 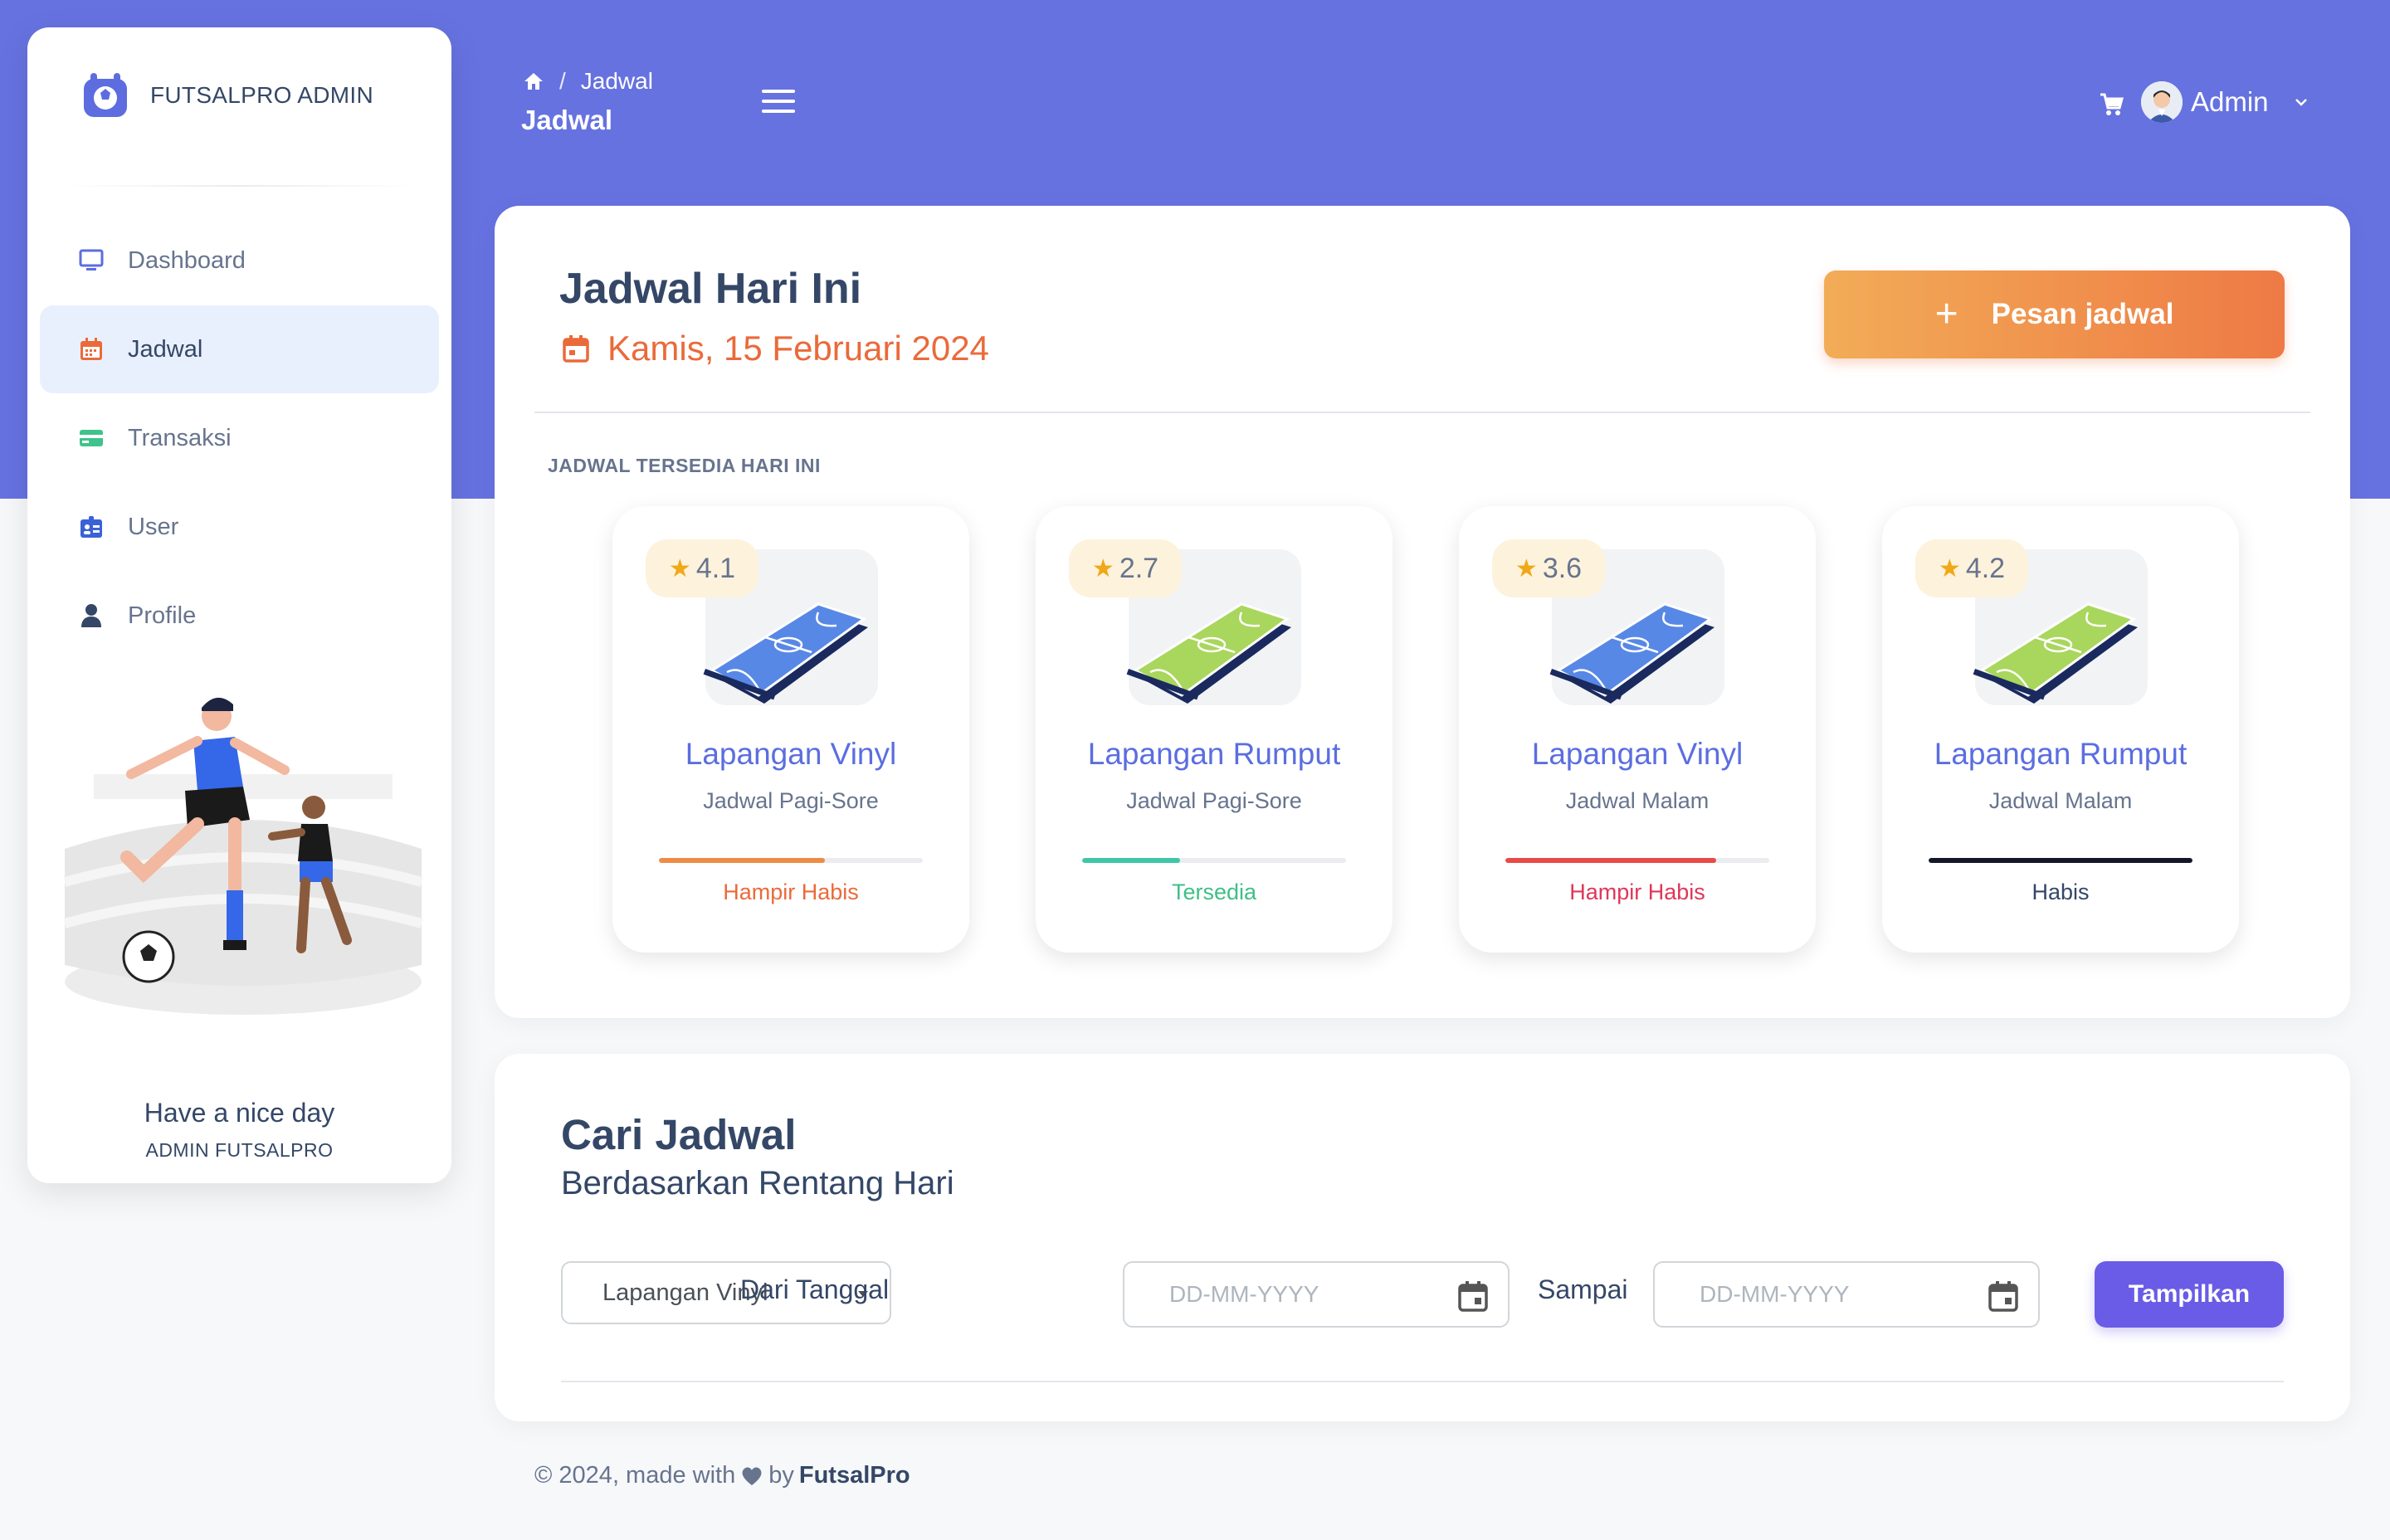 I want to click on id-badge-icon, so click(x=92, y=527).